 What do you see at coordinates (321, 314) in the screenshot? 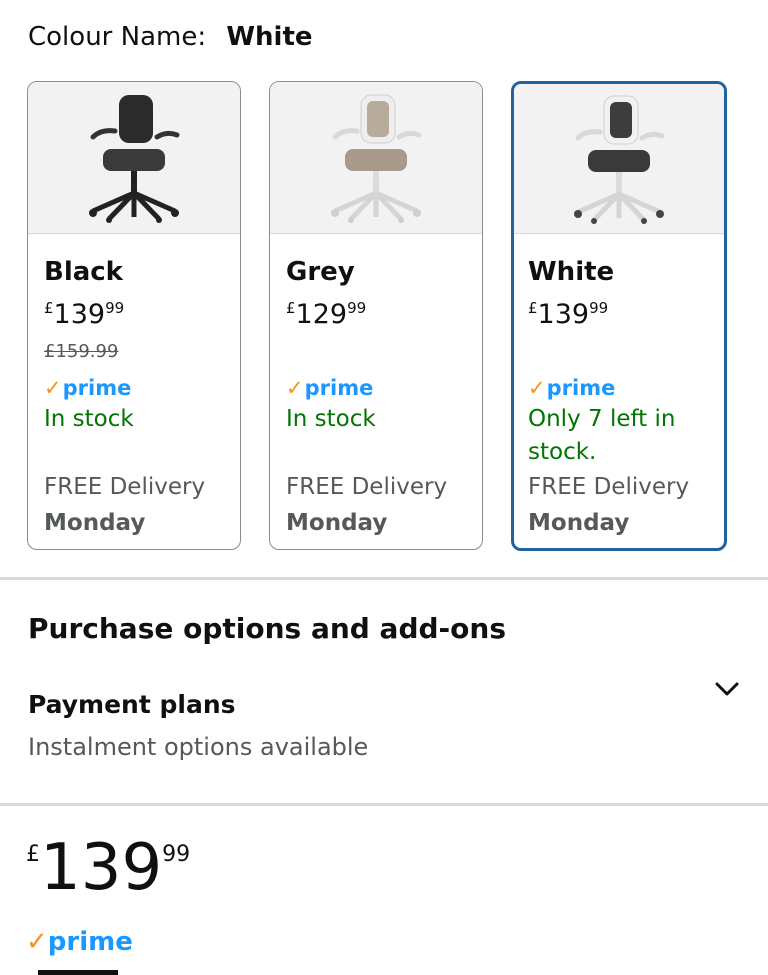
I see `price-whole: 129` at bounding box center [321, 314].